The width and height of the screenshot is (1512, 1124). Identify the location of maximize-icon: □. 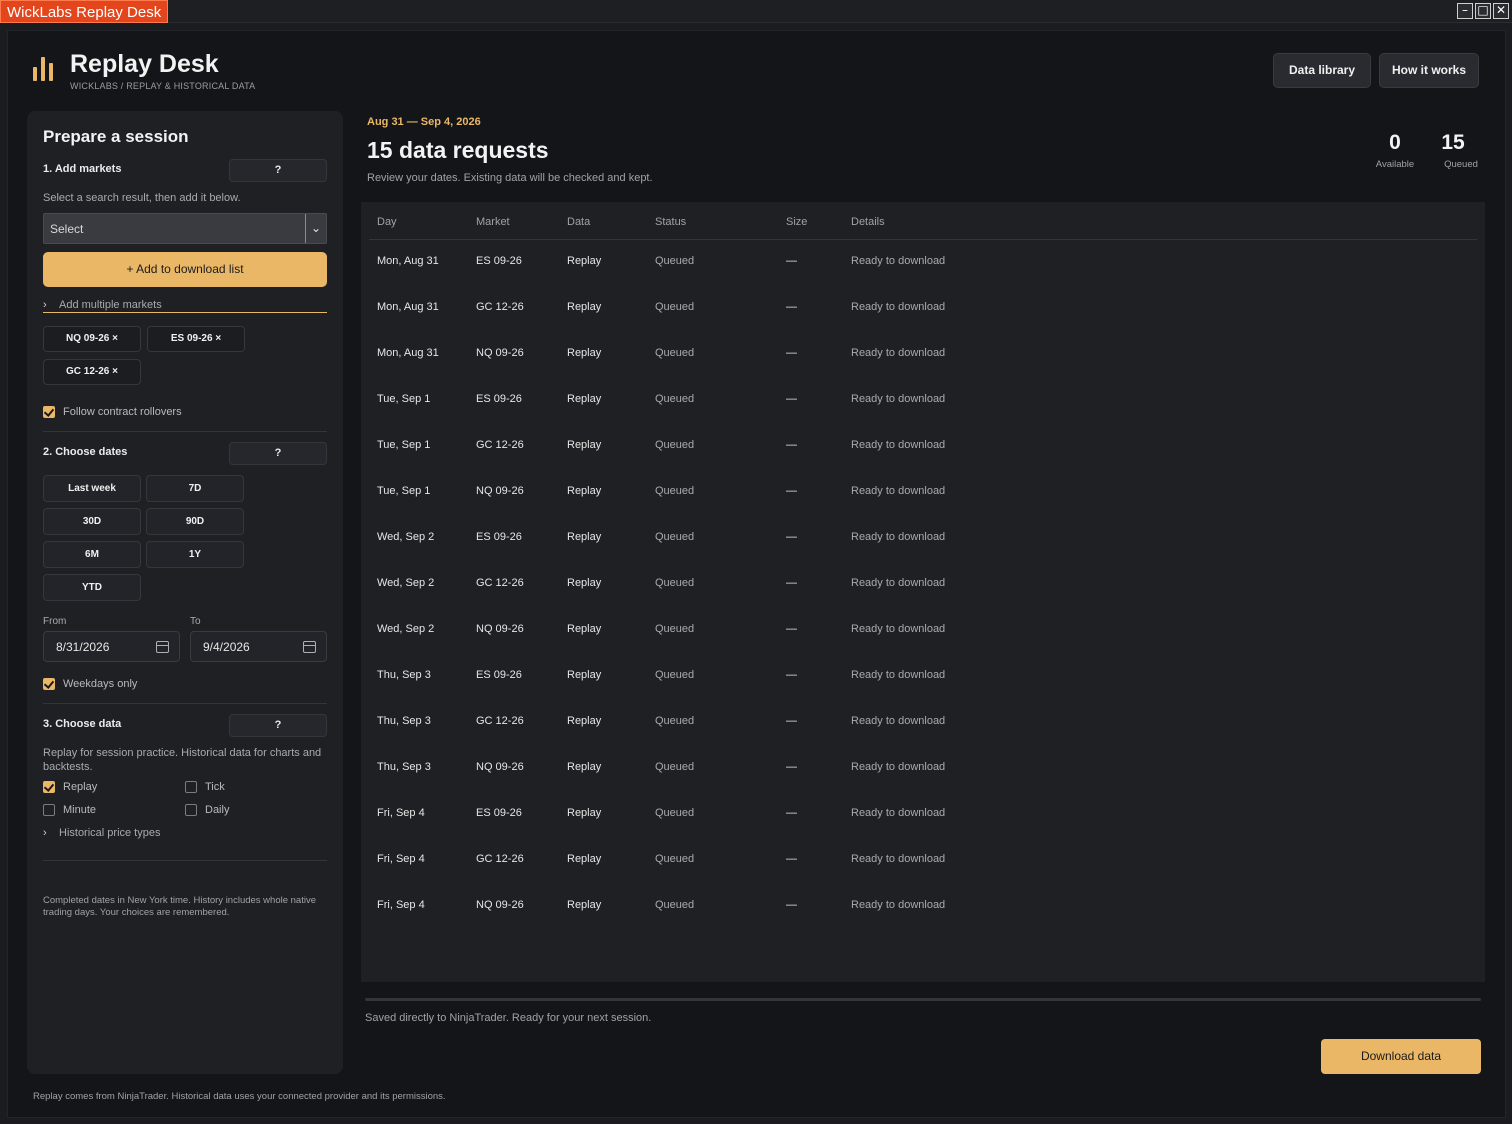
(1483, 11).